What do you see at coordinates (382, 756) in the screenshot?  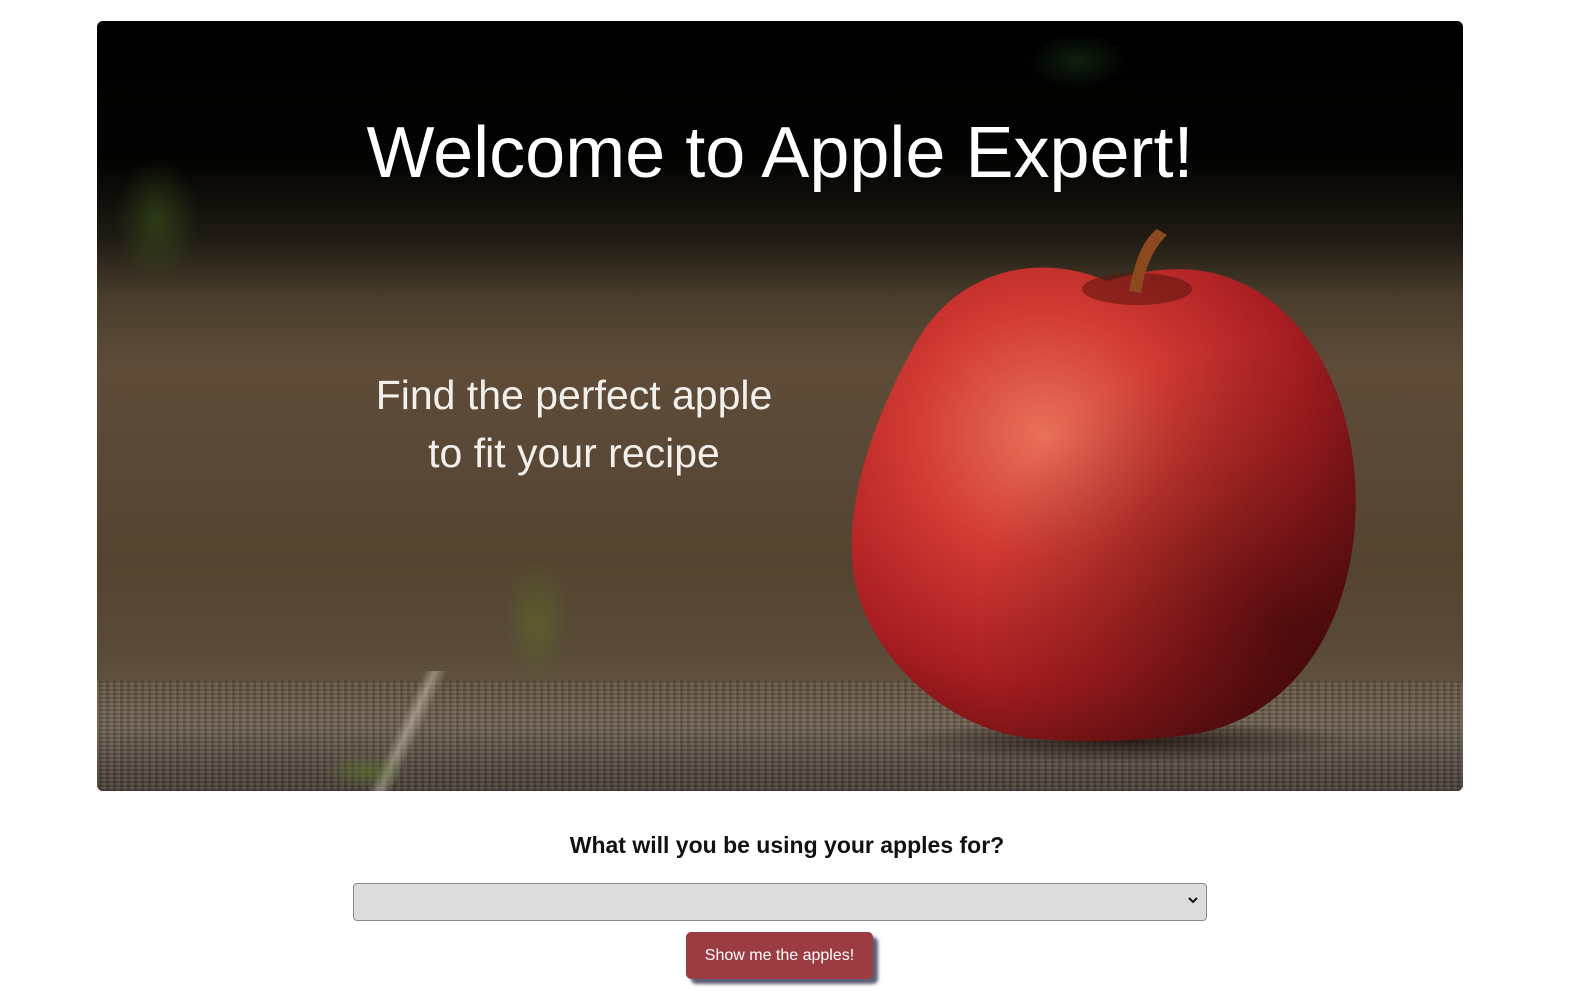 I see `hero-moss` at bounding box center [382, 756].